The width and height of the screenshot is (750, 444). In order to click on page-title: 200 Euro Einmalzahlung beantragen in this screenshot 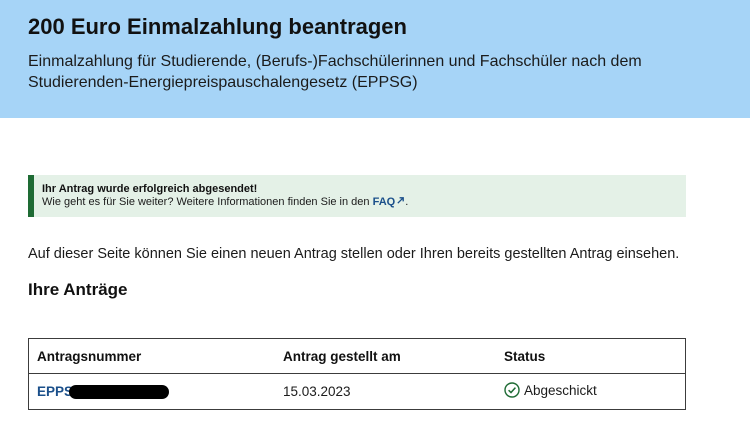, I will do `click(217, 26)`.